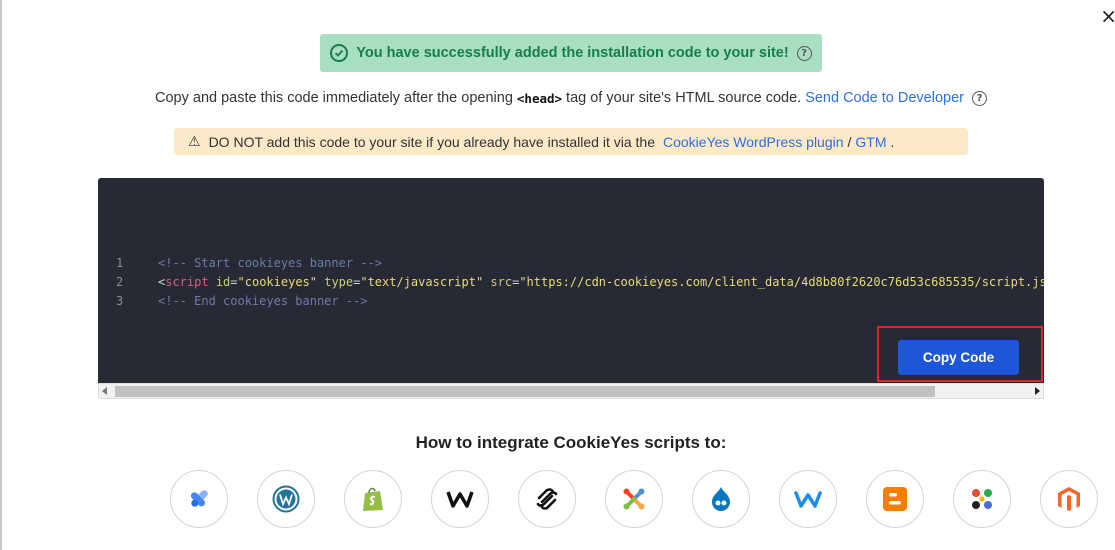 The image size is (1115, 550). What do you see at coordinates (1107, 16) in the screenshot?
I see `close-icon: ×` at bounding box center [1107, 16].